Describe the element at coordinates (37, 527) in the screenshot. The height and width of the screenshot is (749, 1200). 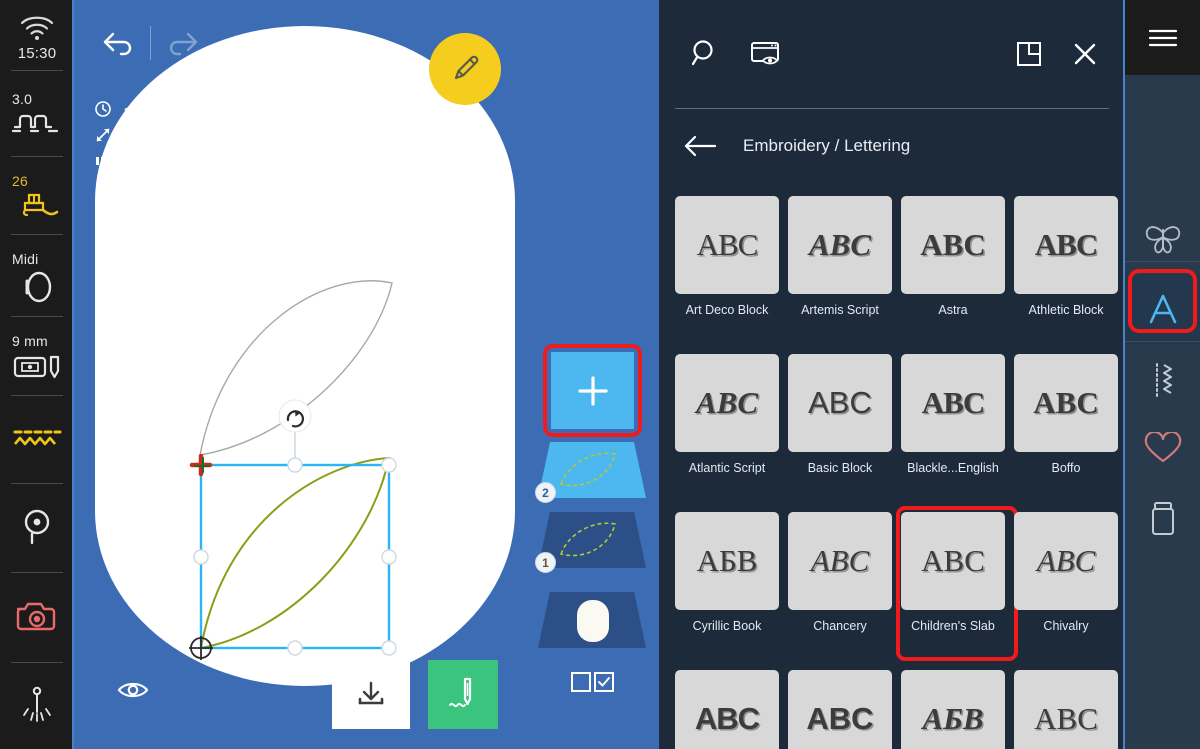
I see `thread-spool-cell` at that location.